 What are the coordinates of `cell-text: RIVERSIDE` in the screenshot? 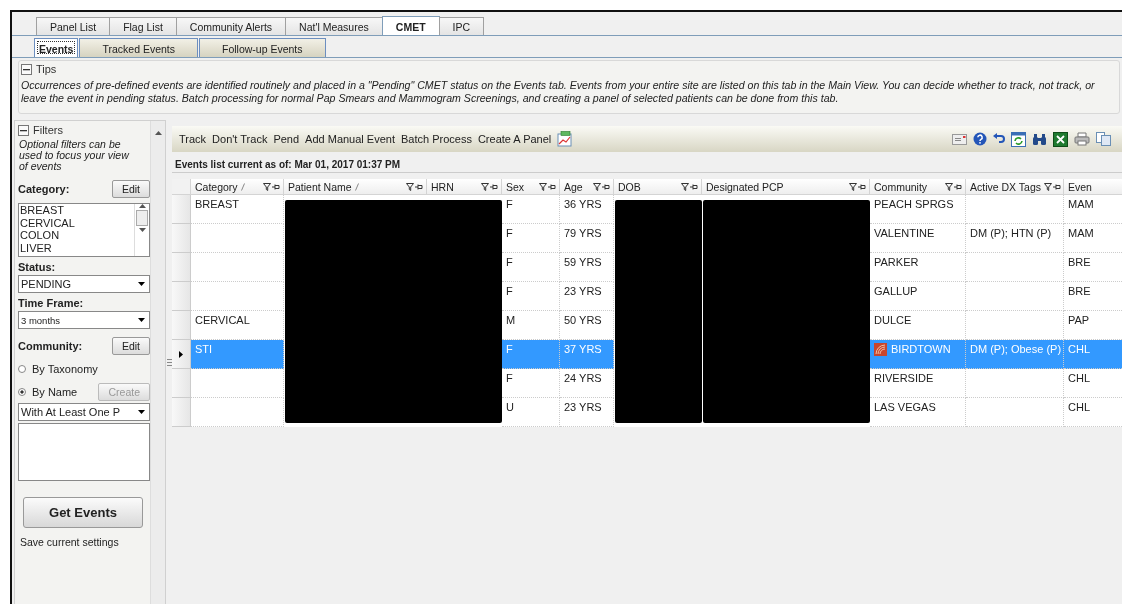 It's located at (904, 378).